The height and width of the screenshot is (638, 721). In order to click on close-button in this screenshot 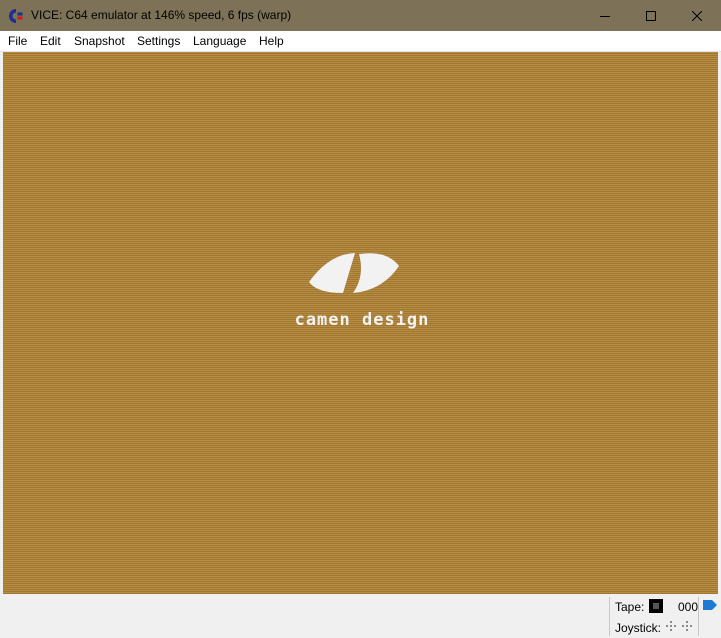, I will do `click(697, 15)`.